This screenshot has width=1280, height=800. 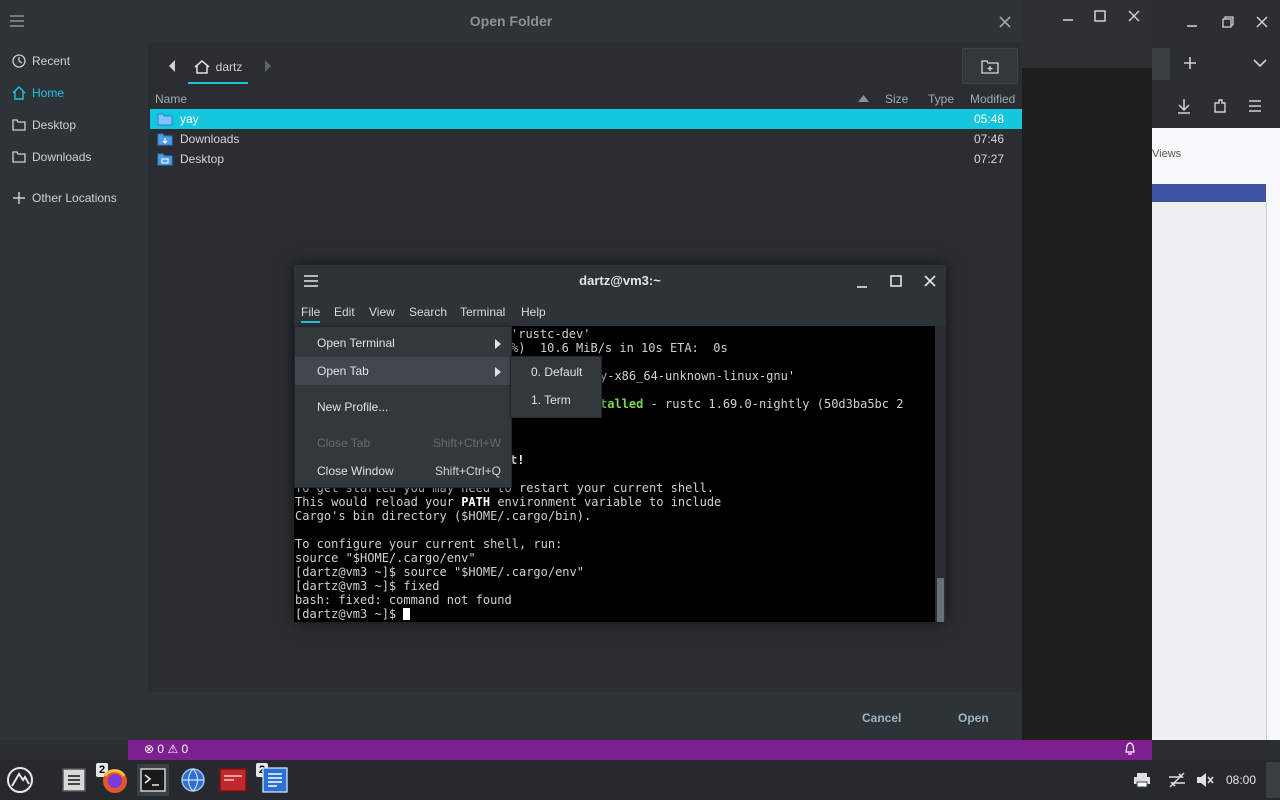 I want to click on sidebar-item-desktop: Desktop, so click(x=44, y=125).